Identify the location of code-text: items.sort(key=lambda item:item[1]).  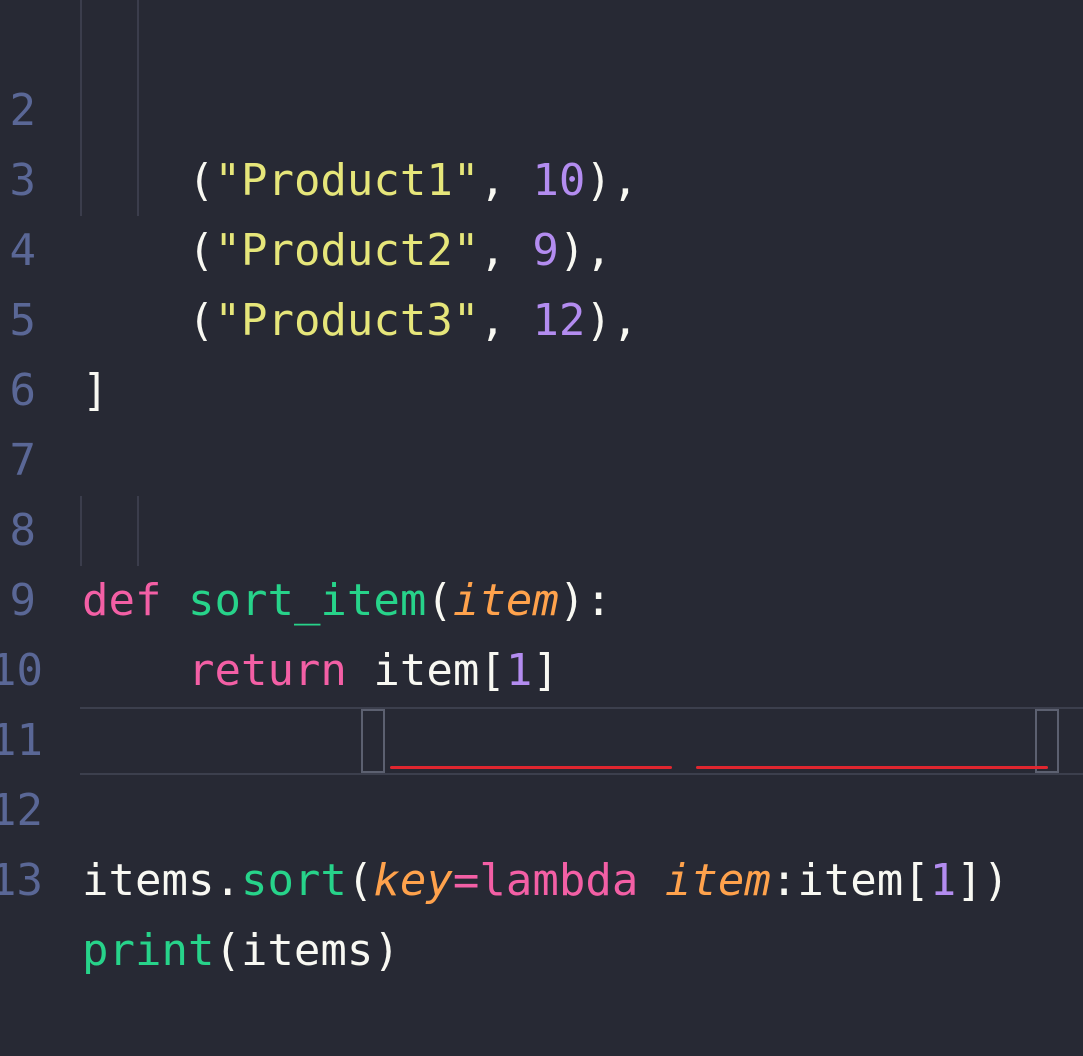
(545, 881).